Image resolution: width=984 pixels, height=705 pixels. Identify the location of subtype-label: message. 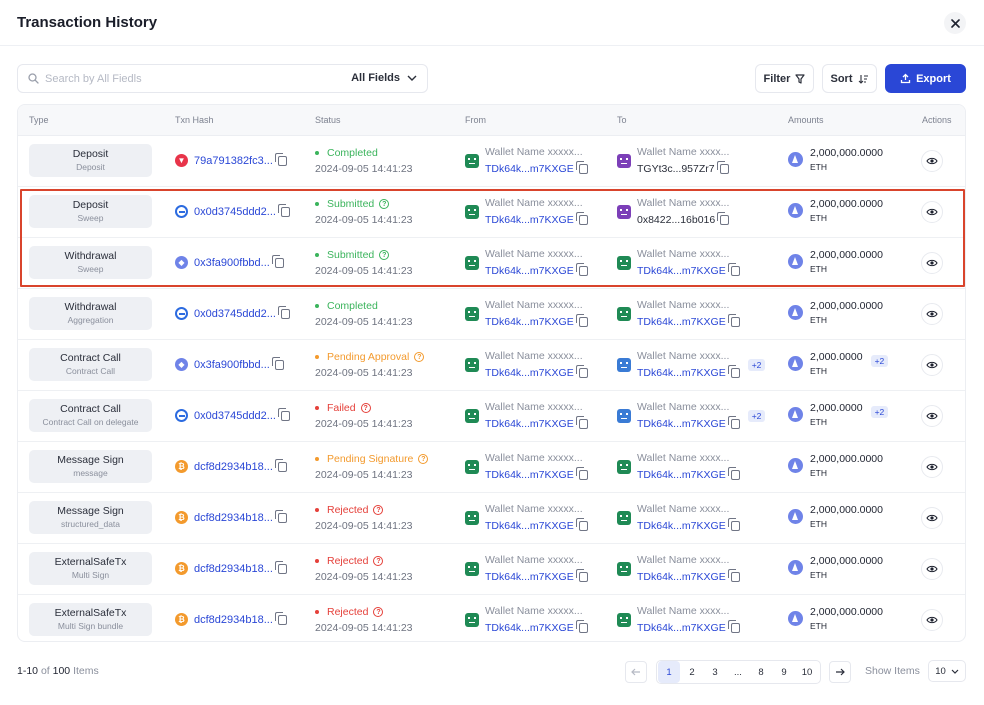
(90, 473).